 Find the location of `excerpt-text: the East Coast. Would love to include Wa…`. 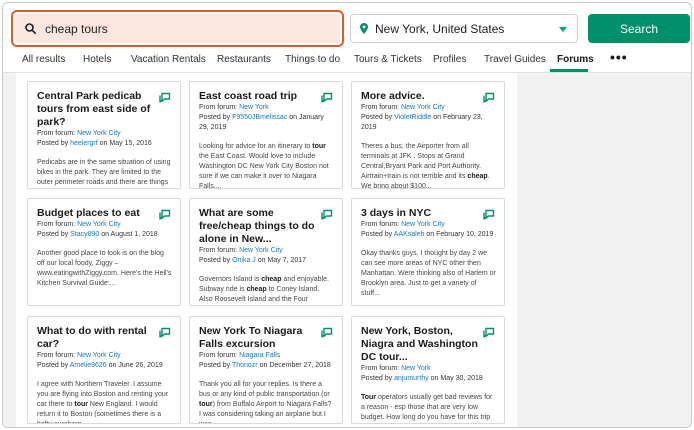

excerpt-text: the East Coast. Would love to include Wa… is located at coordinates (264, 171).